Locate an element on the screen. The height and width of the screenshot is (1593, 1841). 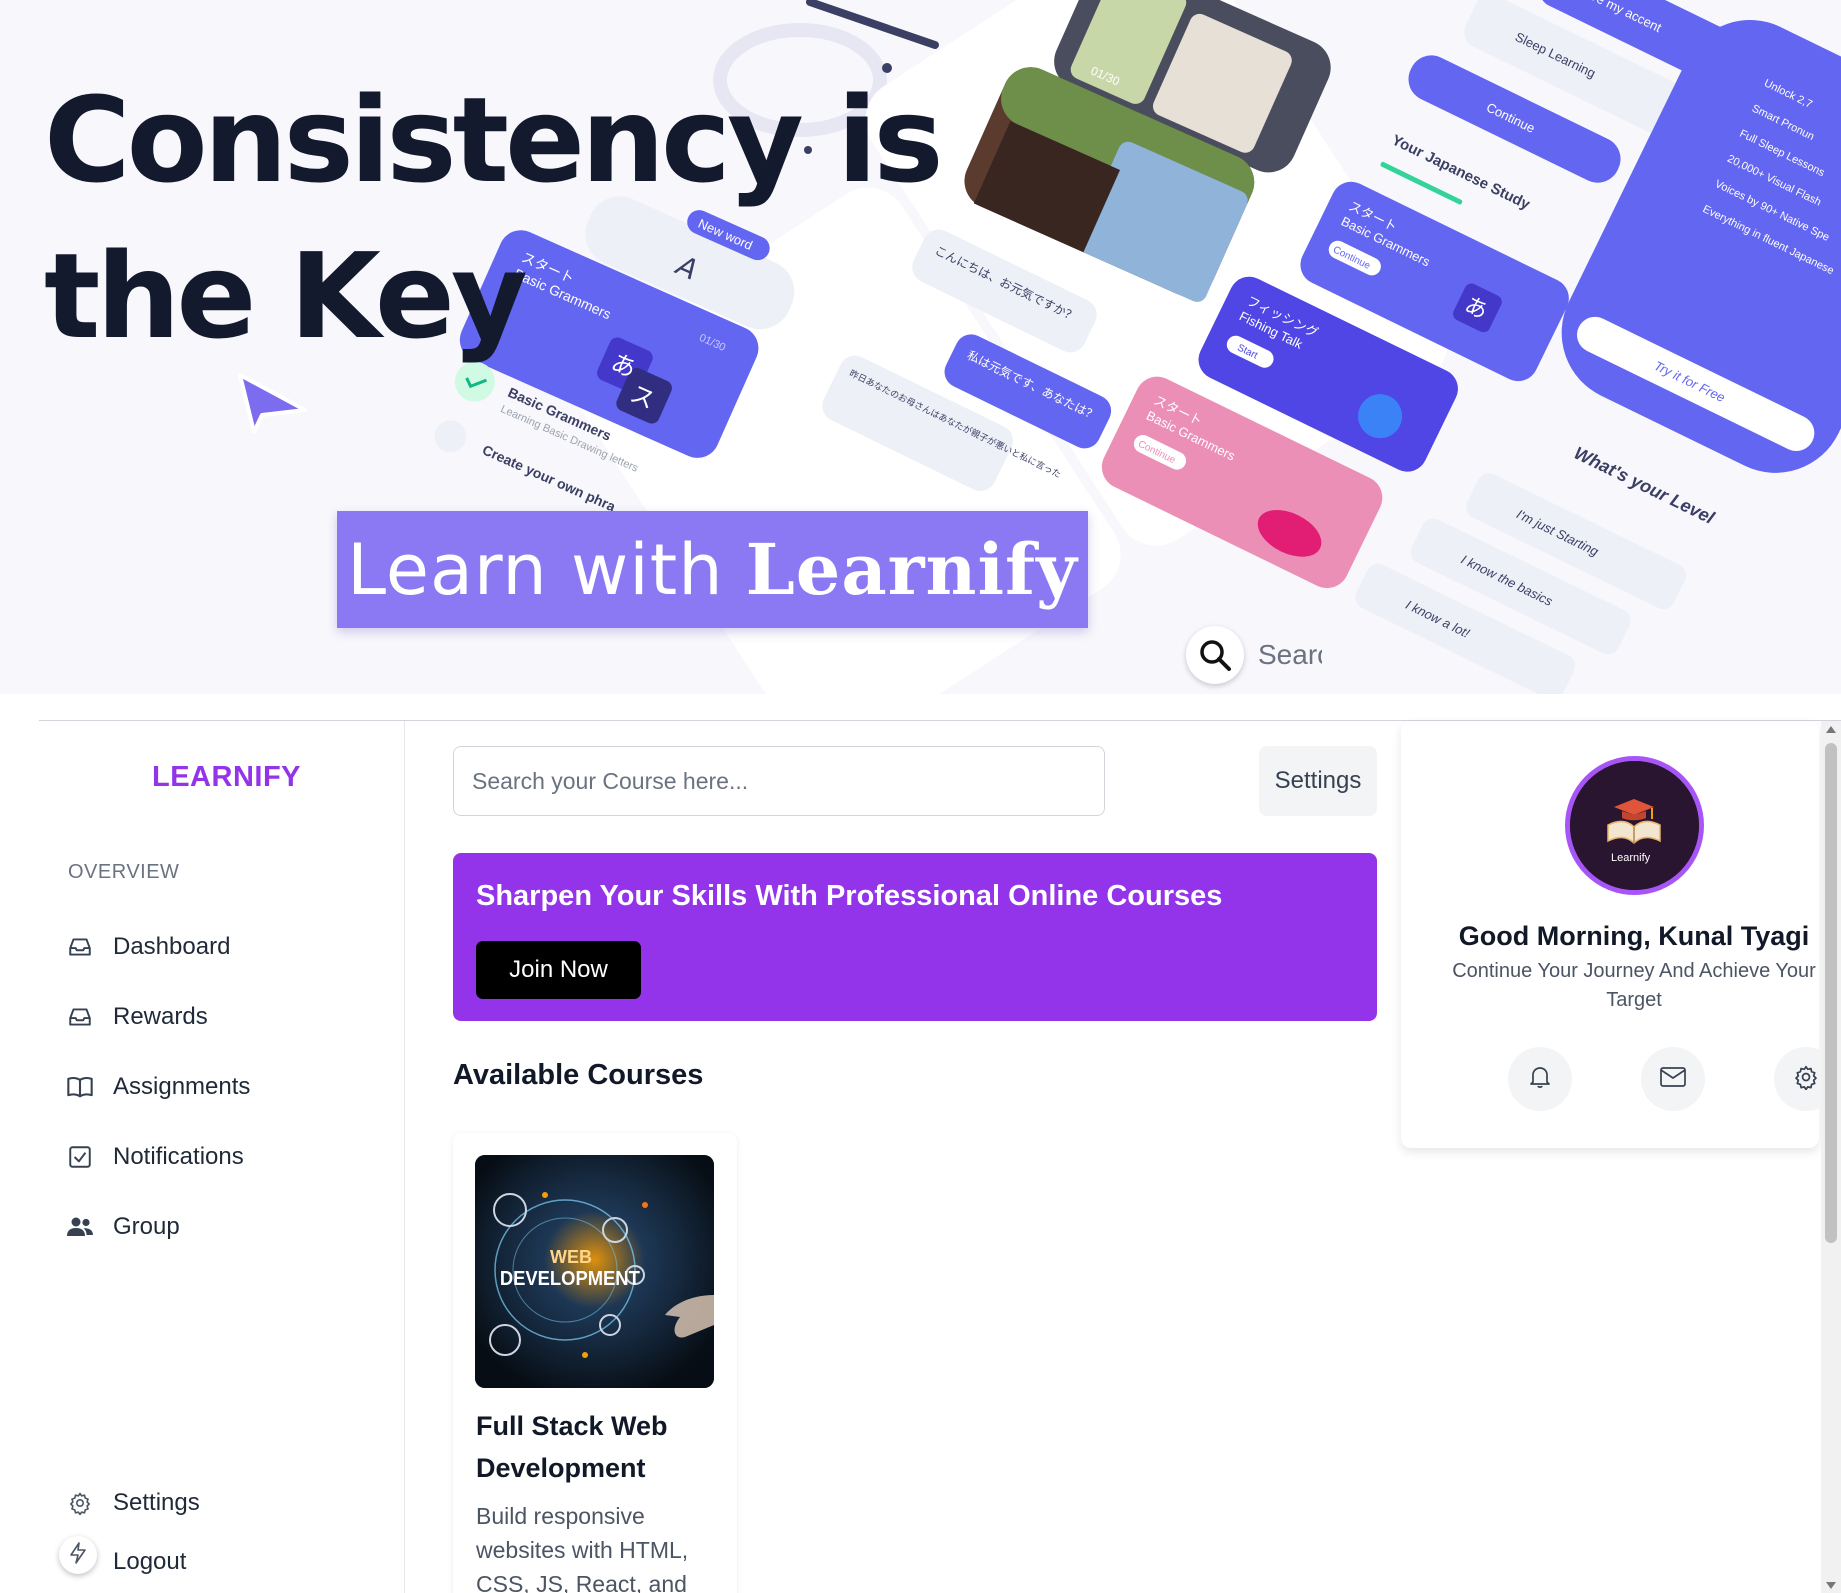
sidebar-item-label: Notifications is located at coordinates (178, 1156).